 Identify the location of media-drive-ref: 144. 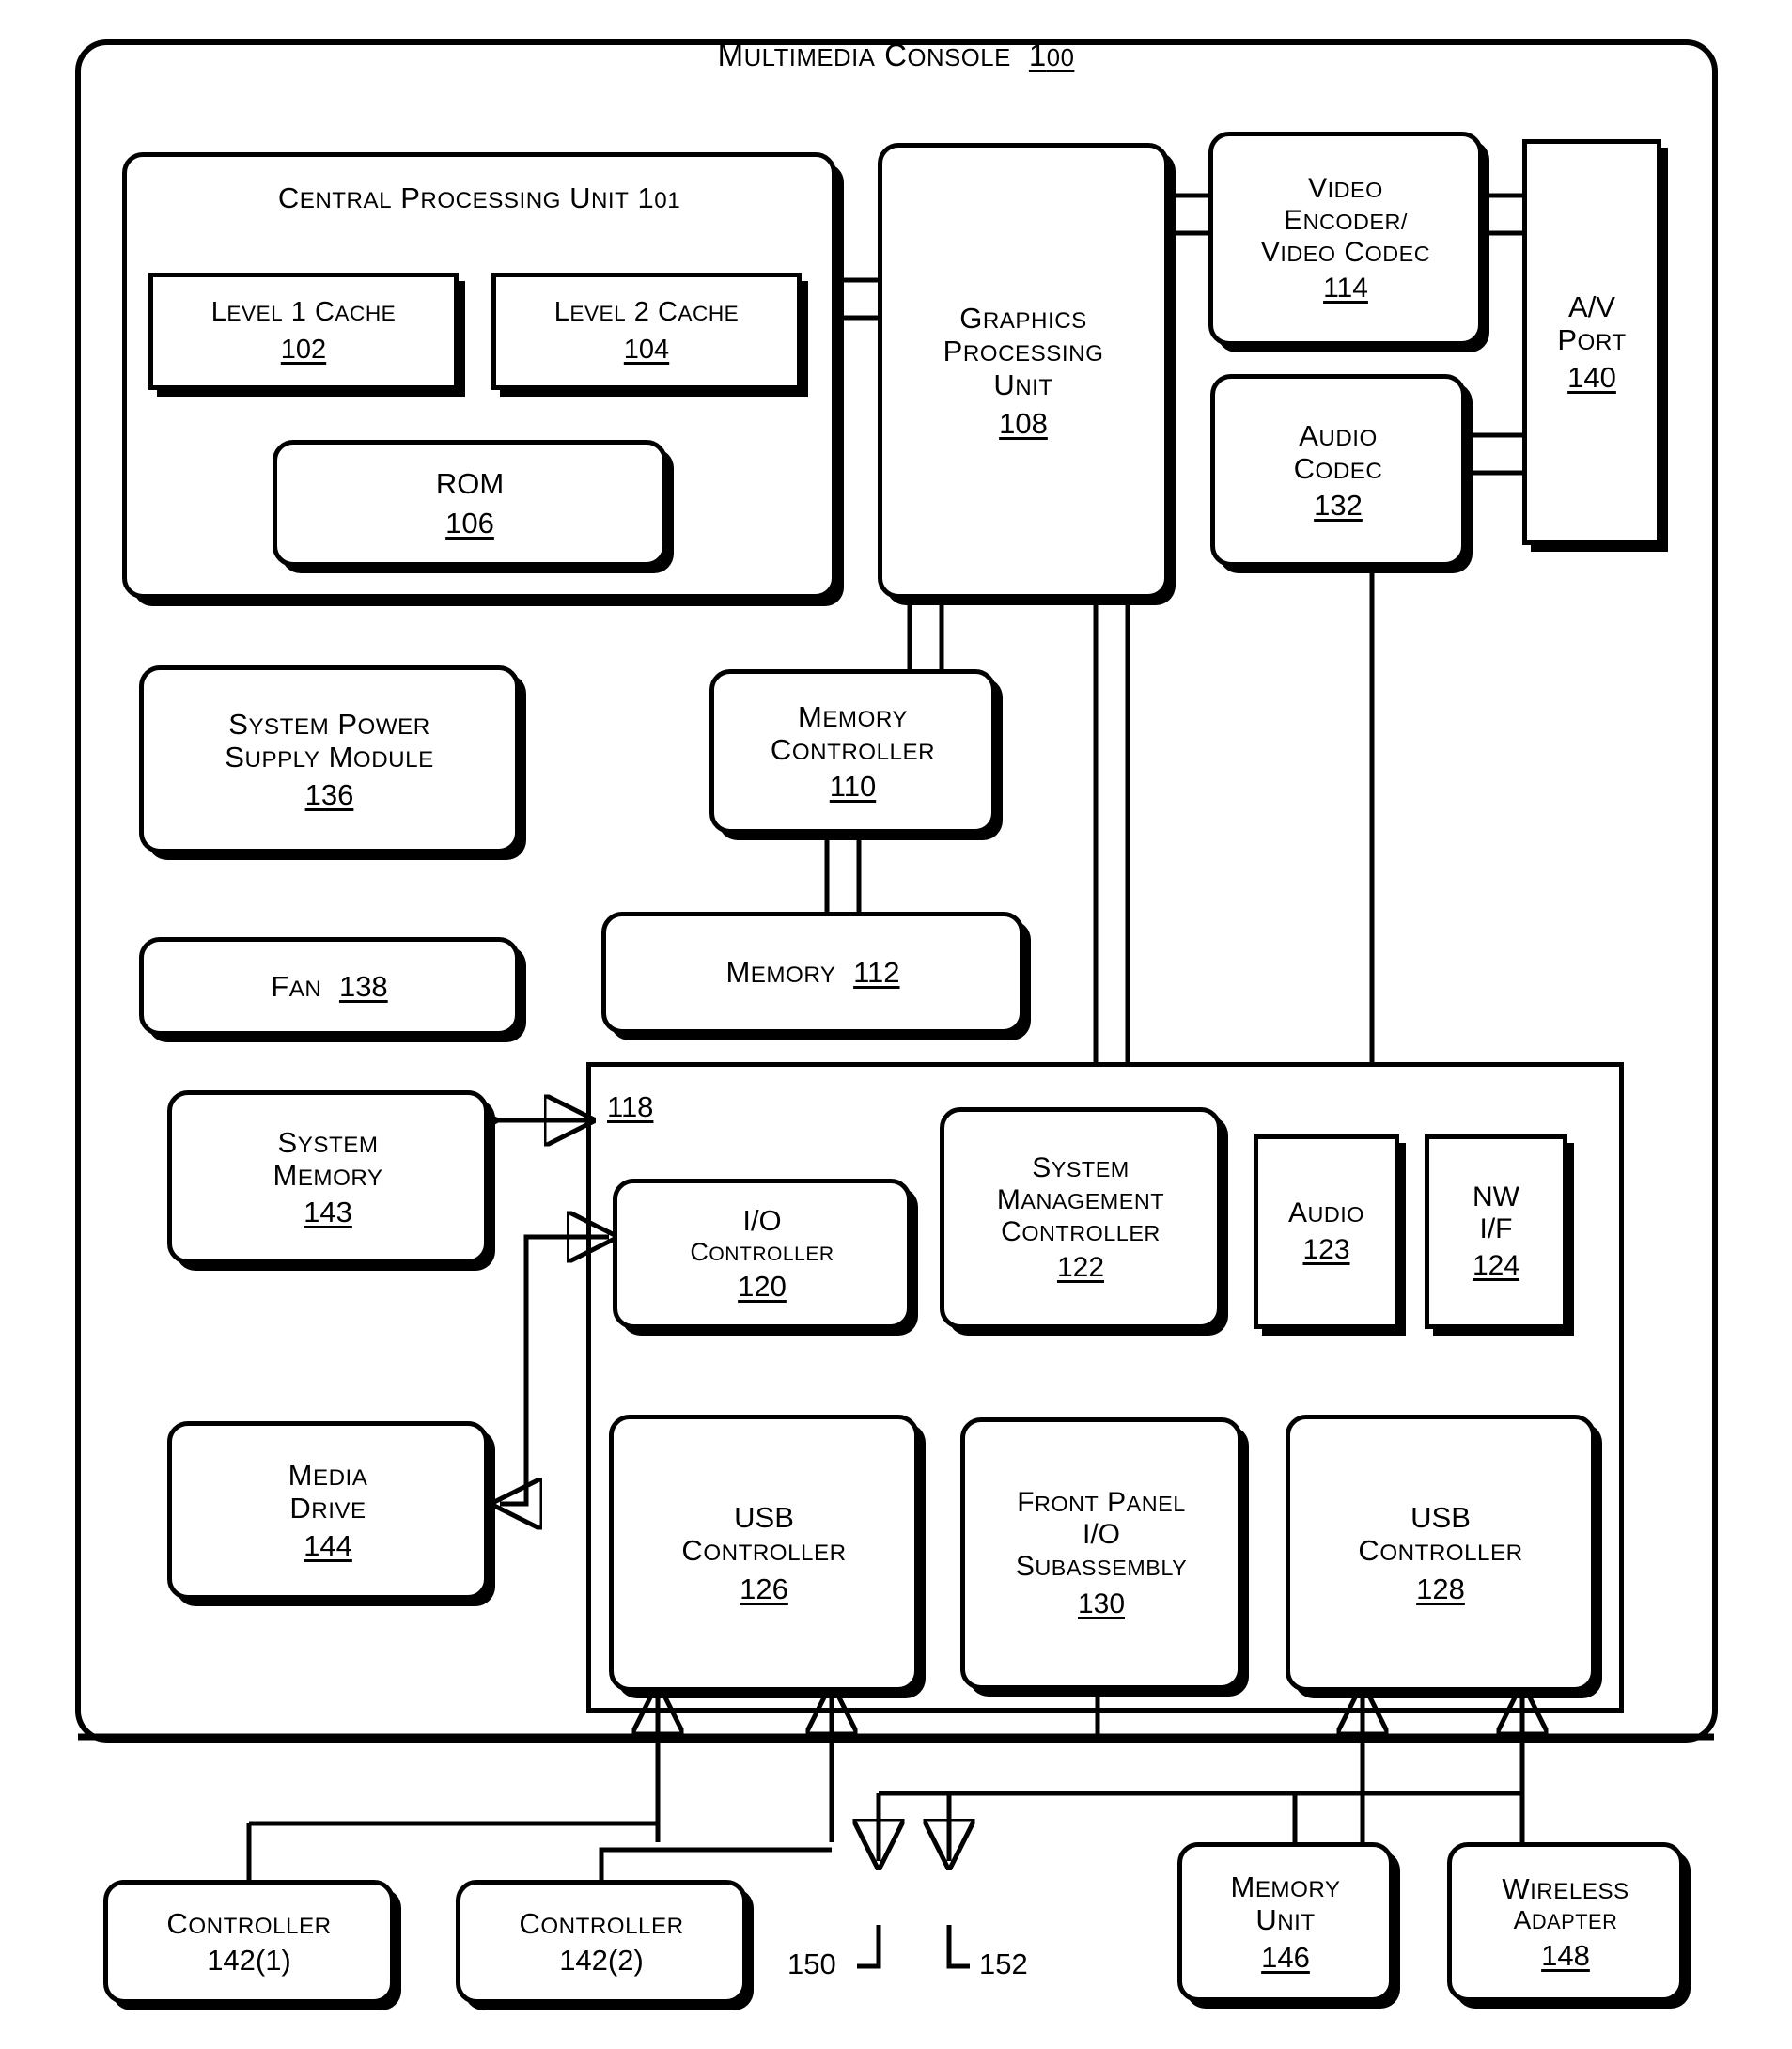
(328, 1545).